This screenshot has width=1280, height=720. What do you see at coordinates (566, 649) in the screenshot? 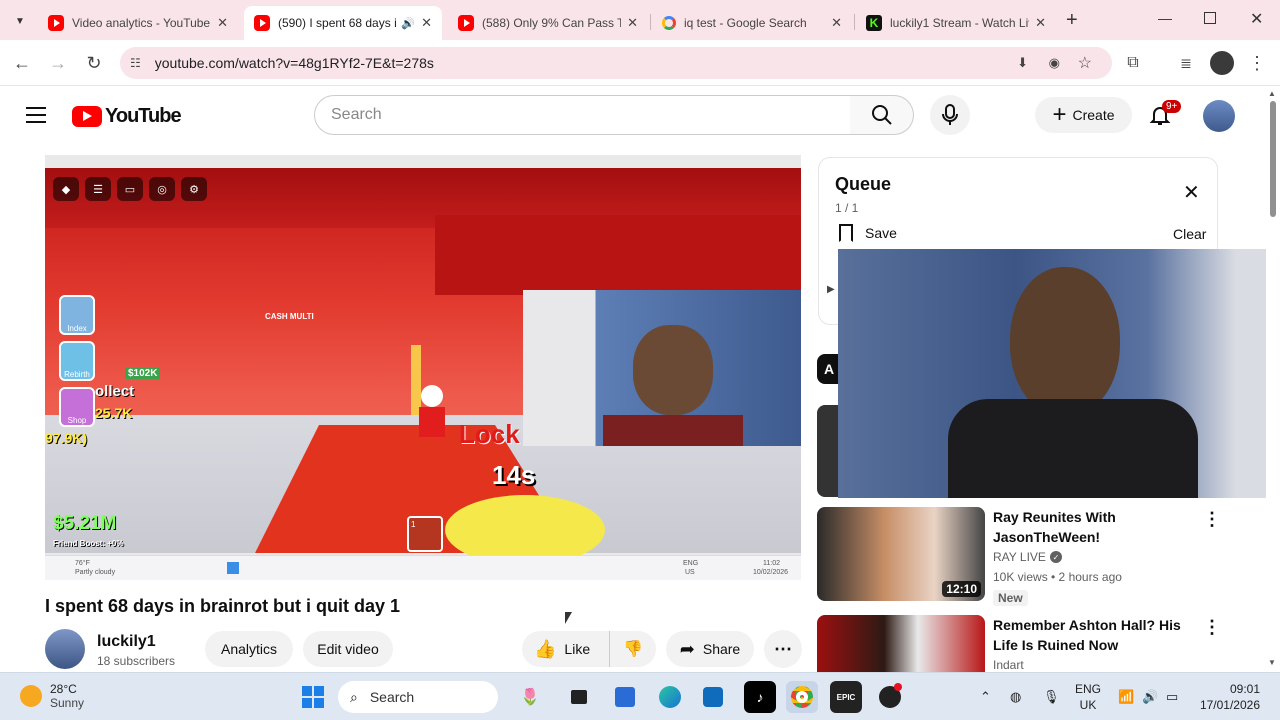
I see `like-button: 👍 Like` at bounding box center [566, 649].